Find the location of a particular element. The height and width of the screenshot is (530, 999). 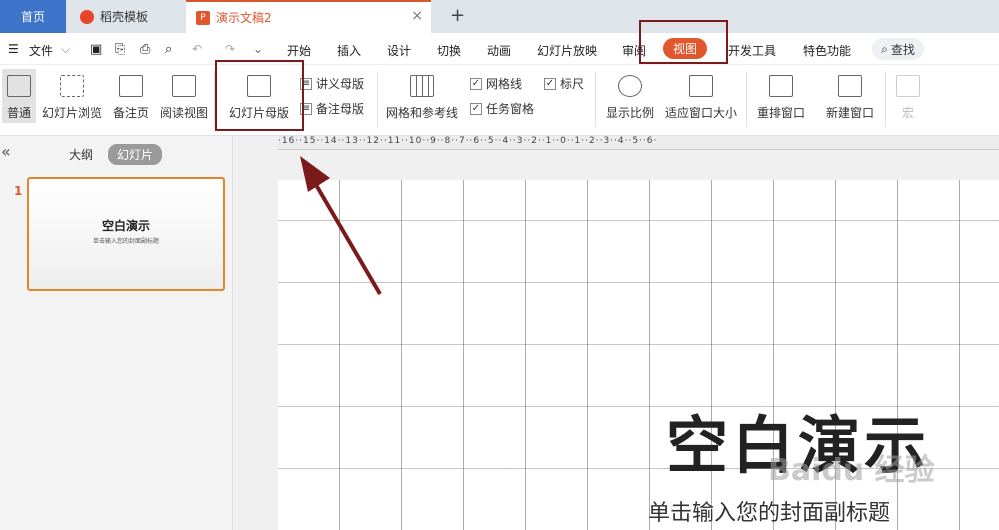

tab-bar: 首页 稻壳模板 P 演示文稿2 × + is located at coordinates (499, 16).